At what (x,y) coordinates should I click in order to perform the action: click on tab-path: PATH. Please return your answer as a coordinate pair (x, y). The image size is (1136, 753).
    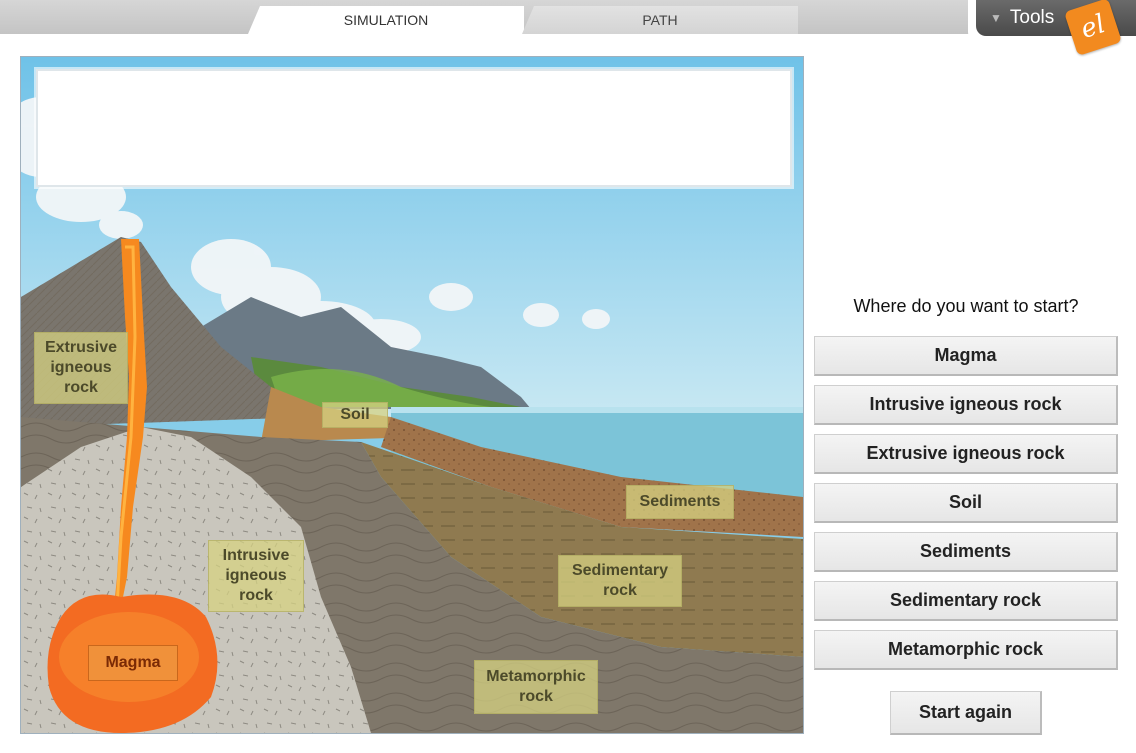
    Looking at the image, I should click on (660, 20).